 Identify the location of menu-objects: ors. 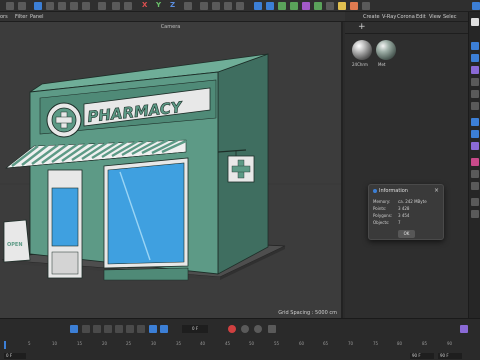
(4, 17).